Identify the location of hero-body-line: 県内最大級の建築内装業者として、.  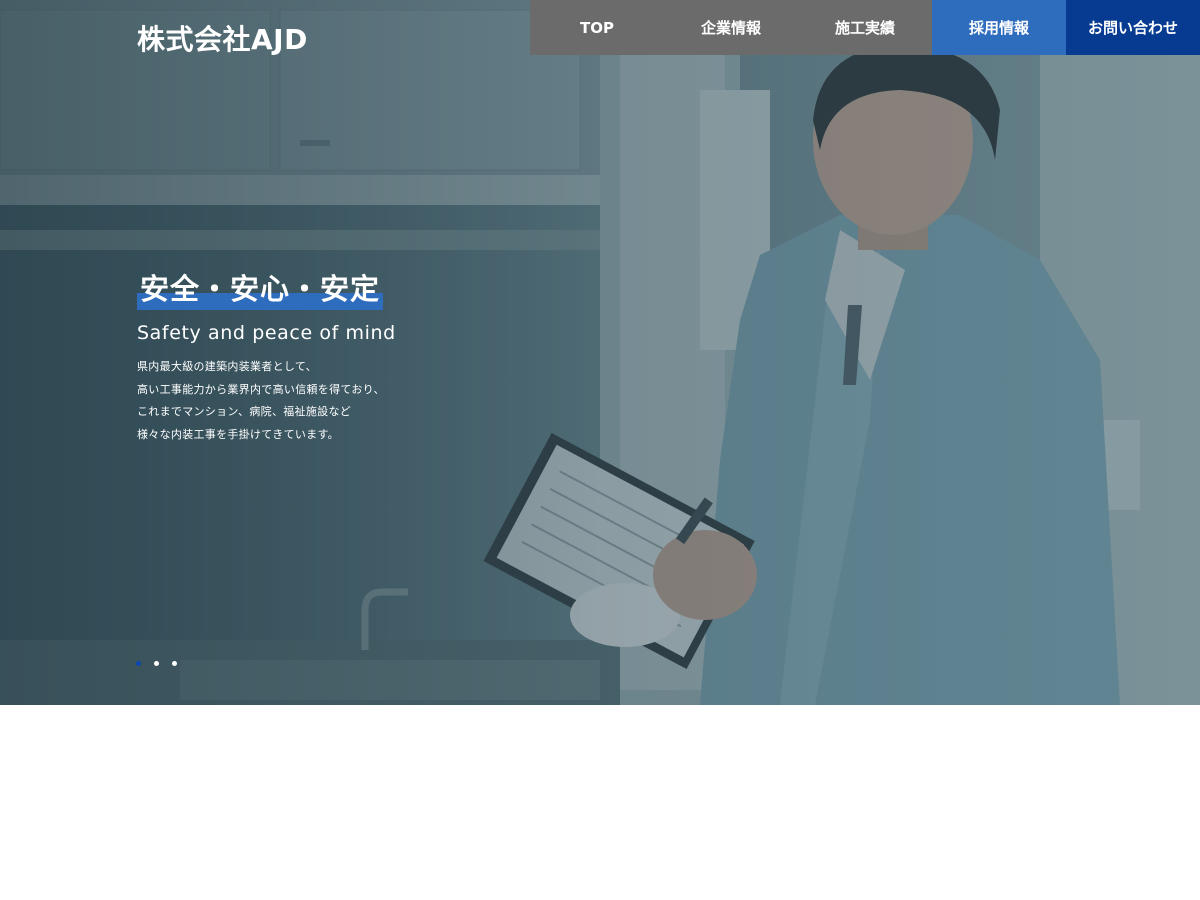
(227, 366).